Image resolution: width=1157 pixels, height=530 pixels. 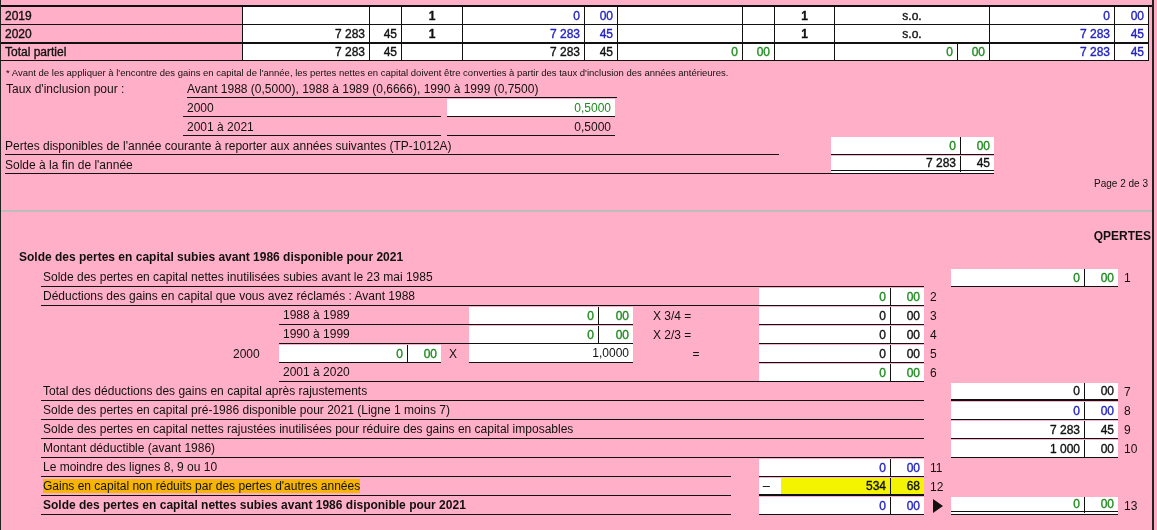 I want to click on line-number: 13, so click(x=1131, y=506).